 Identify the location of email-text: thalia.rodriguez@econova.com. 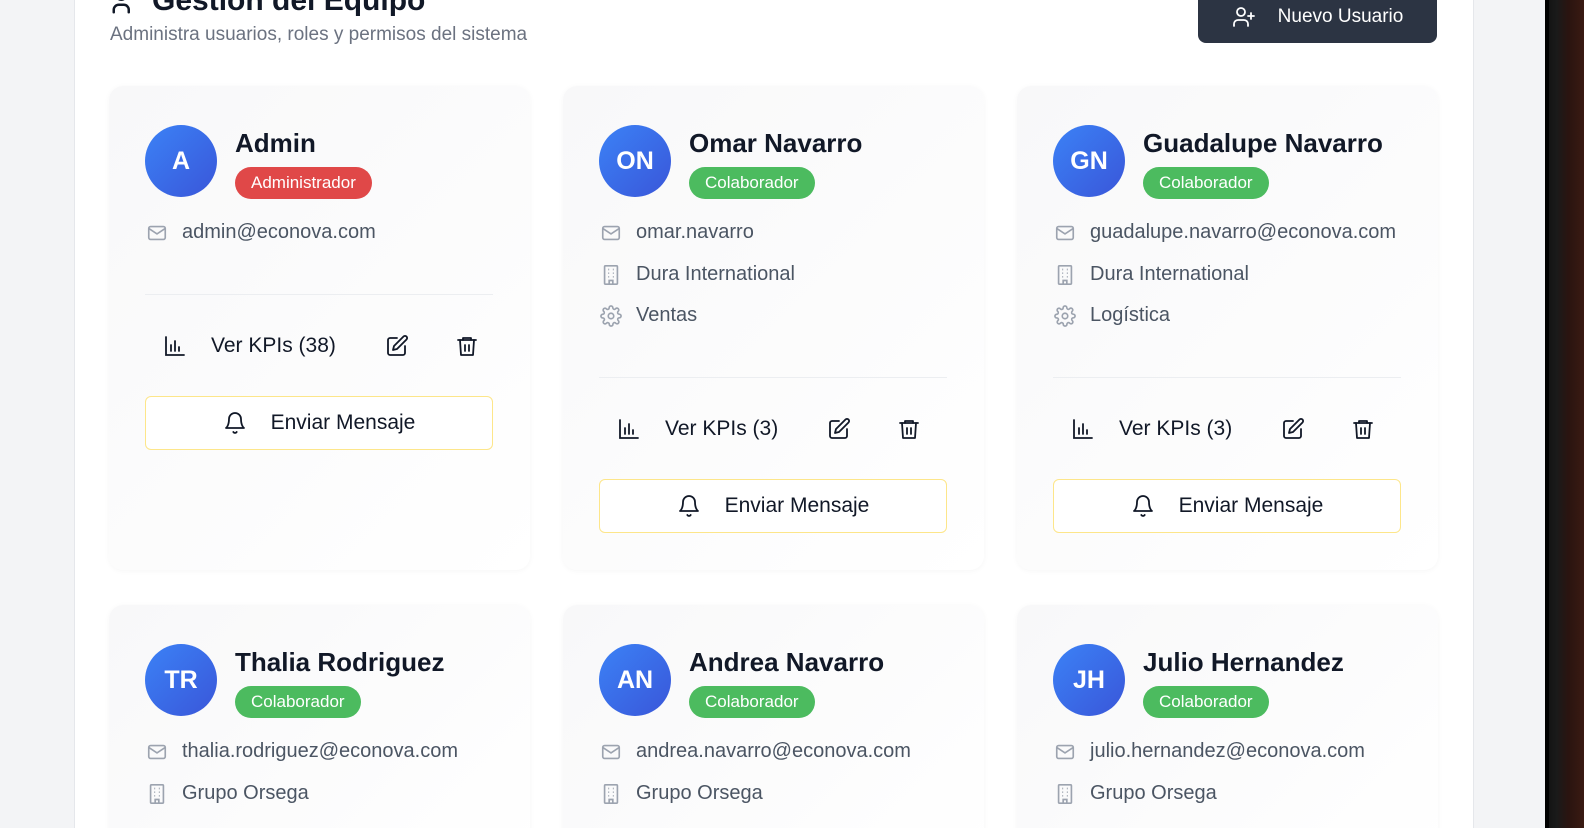
(320, 751).